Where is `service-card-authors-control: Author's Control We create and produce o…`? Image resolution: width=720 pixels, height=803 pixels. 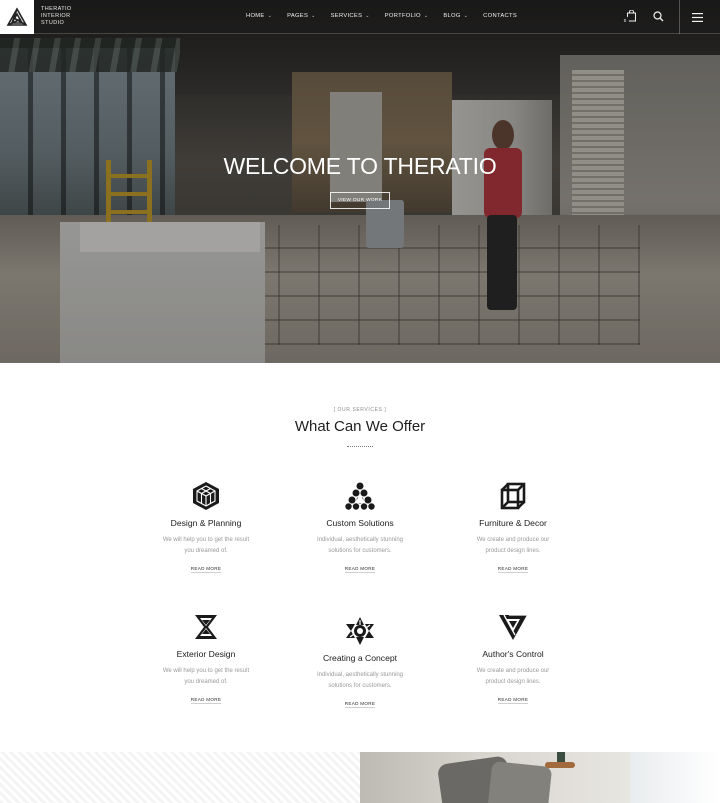 service-card-authors-control: Author's Control We create and produce o… is located at coordinates (513, 659).